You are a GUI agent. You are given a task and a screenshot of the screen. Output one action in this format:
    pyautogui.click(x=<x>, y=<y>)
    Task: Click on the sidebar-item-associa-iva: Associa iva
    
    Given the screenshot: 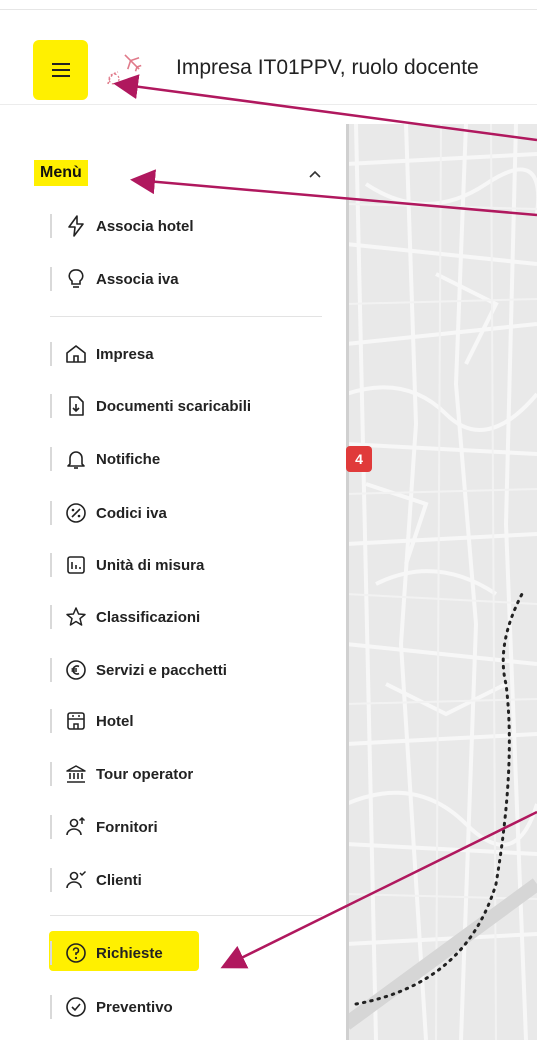 What is the action you would take?
    pyautogui.click(x=195, y=279)
    